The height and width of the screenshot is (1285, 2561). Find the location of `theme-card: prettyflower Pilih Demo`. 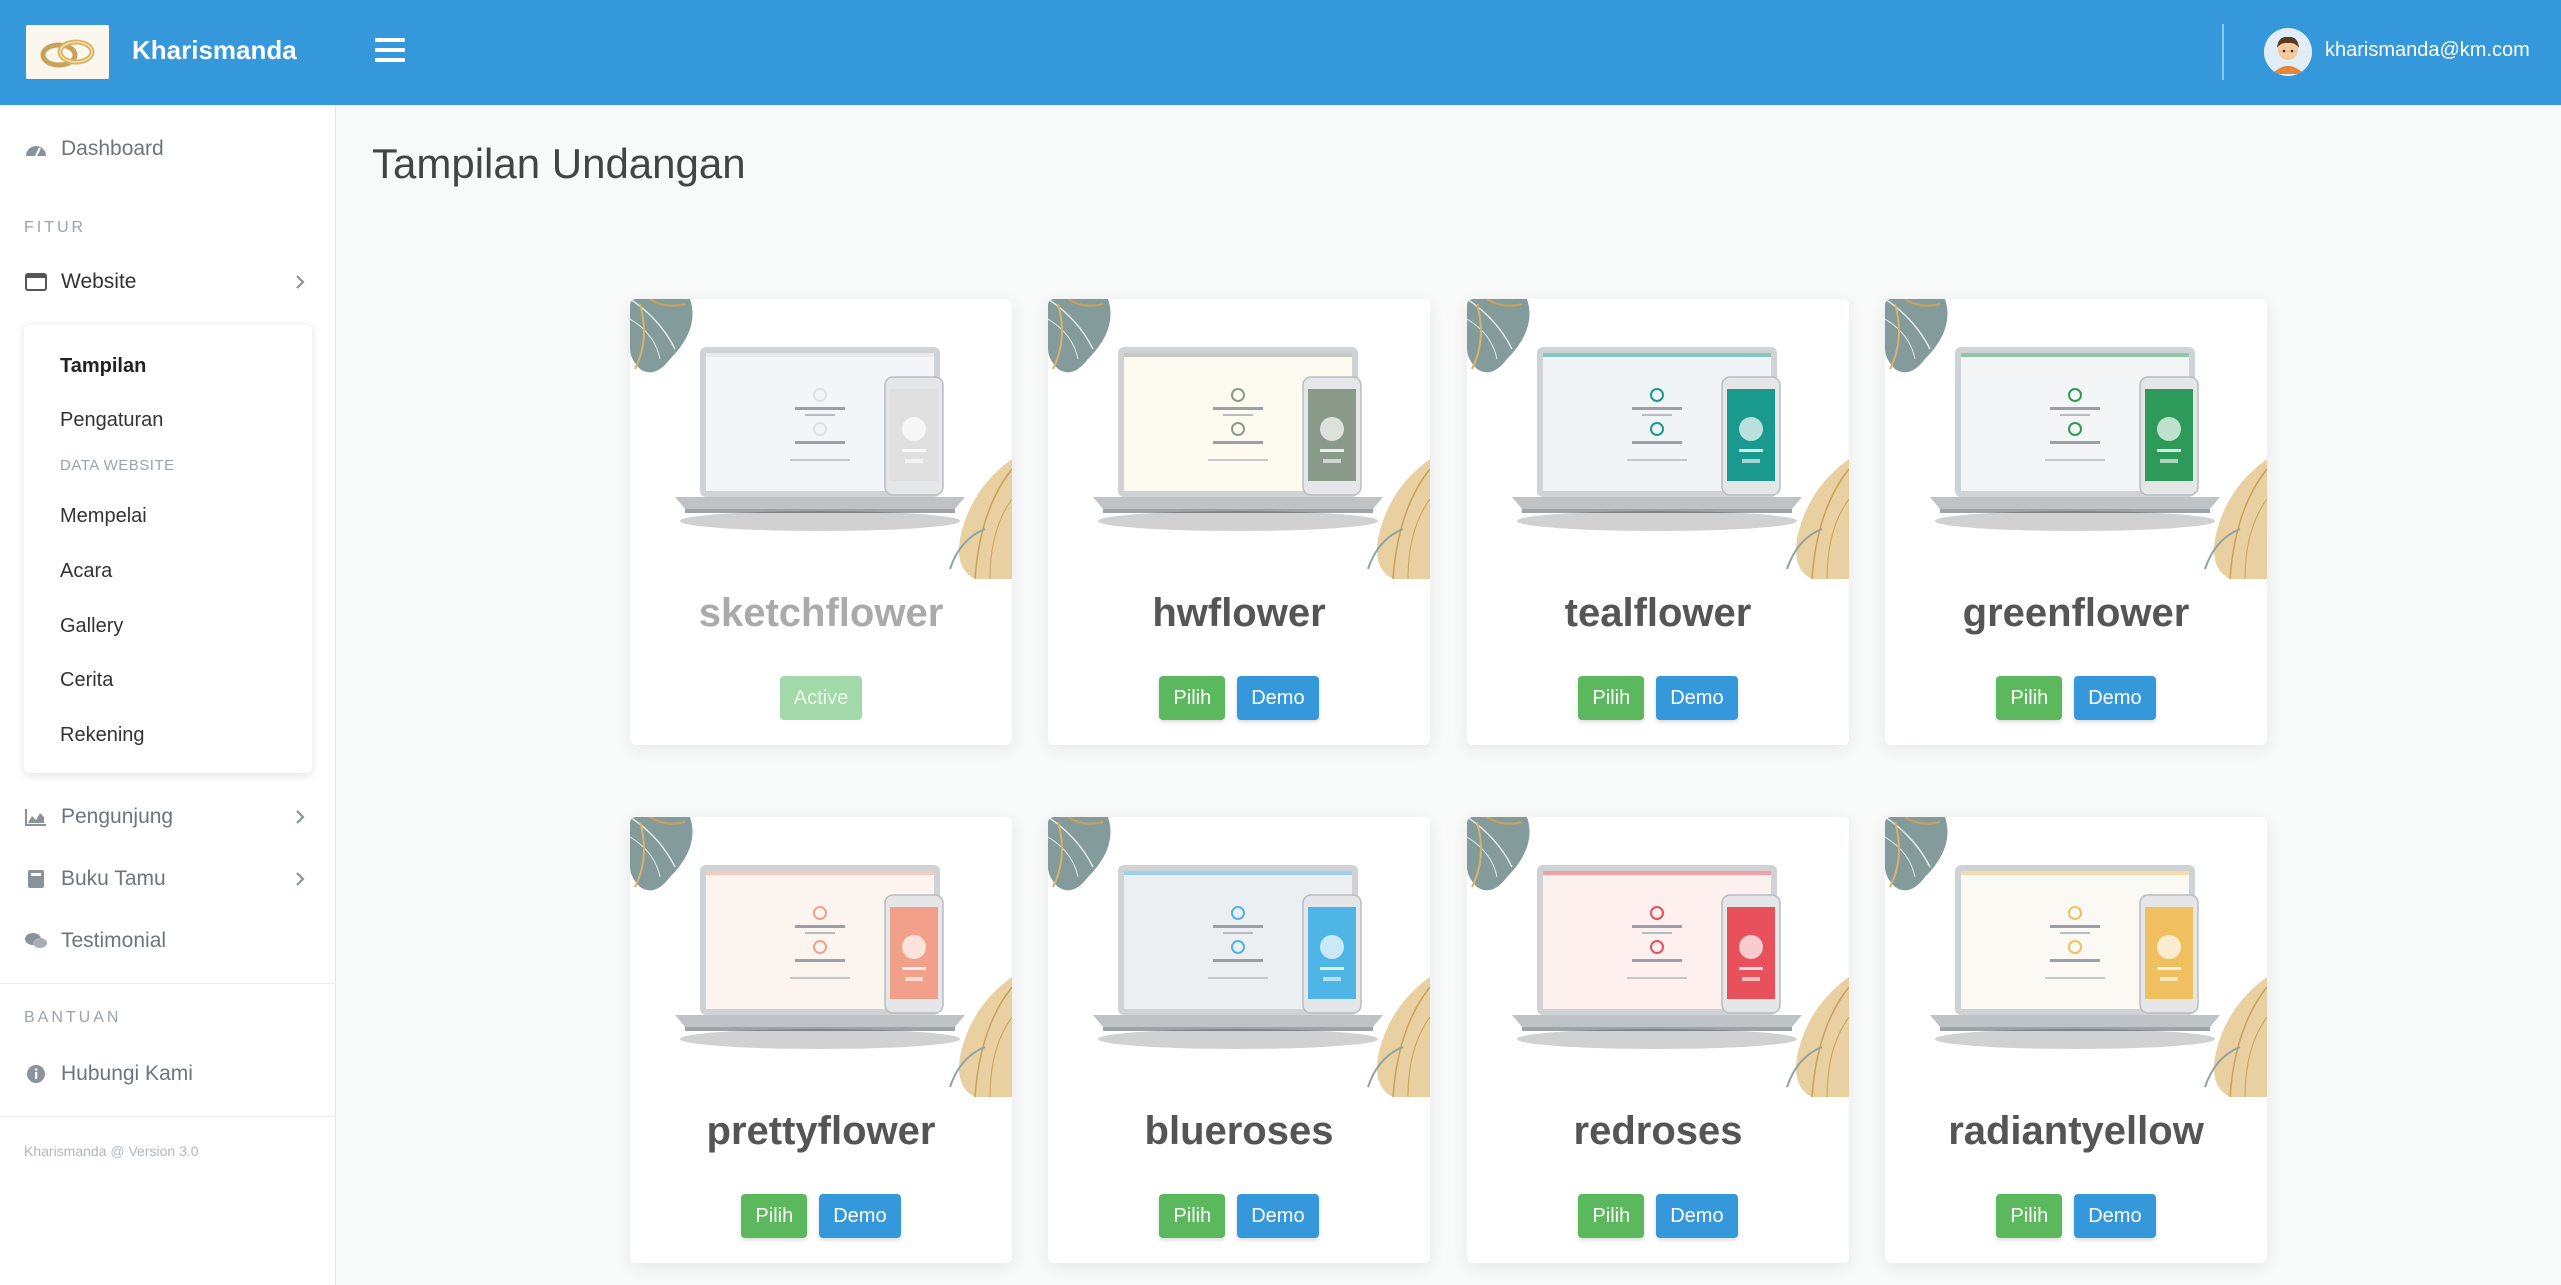

theme-card: prettyflower Pilih Demo is located at coordinates (821, 1040).